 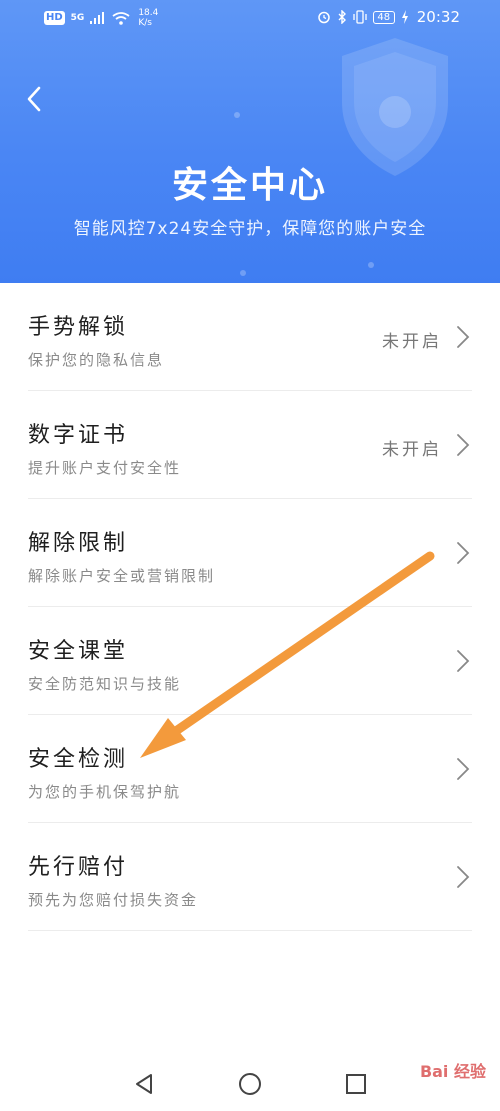 I want to click on circle-home-icon, so click(x=250, y=1084).